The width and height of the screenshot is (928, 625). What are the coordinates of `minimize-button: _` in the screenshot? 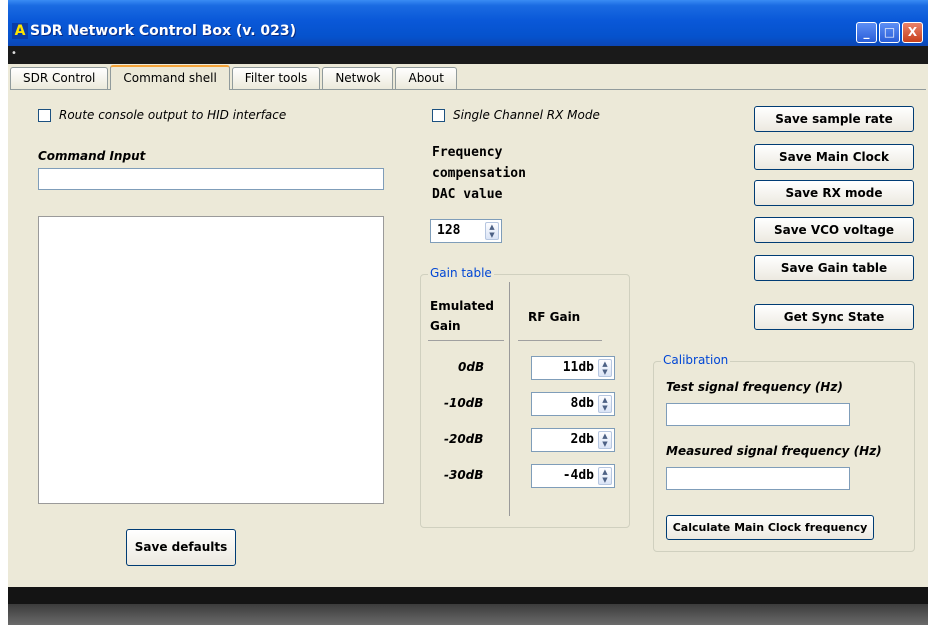 It's located at (866, 32).